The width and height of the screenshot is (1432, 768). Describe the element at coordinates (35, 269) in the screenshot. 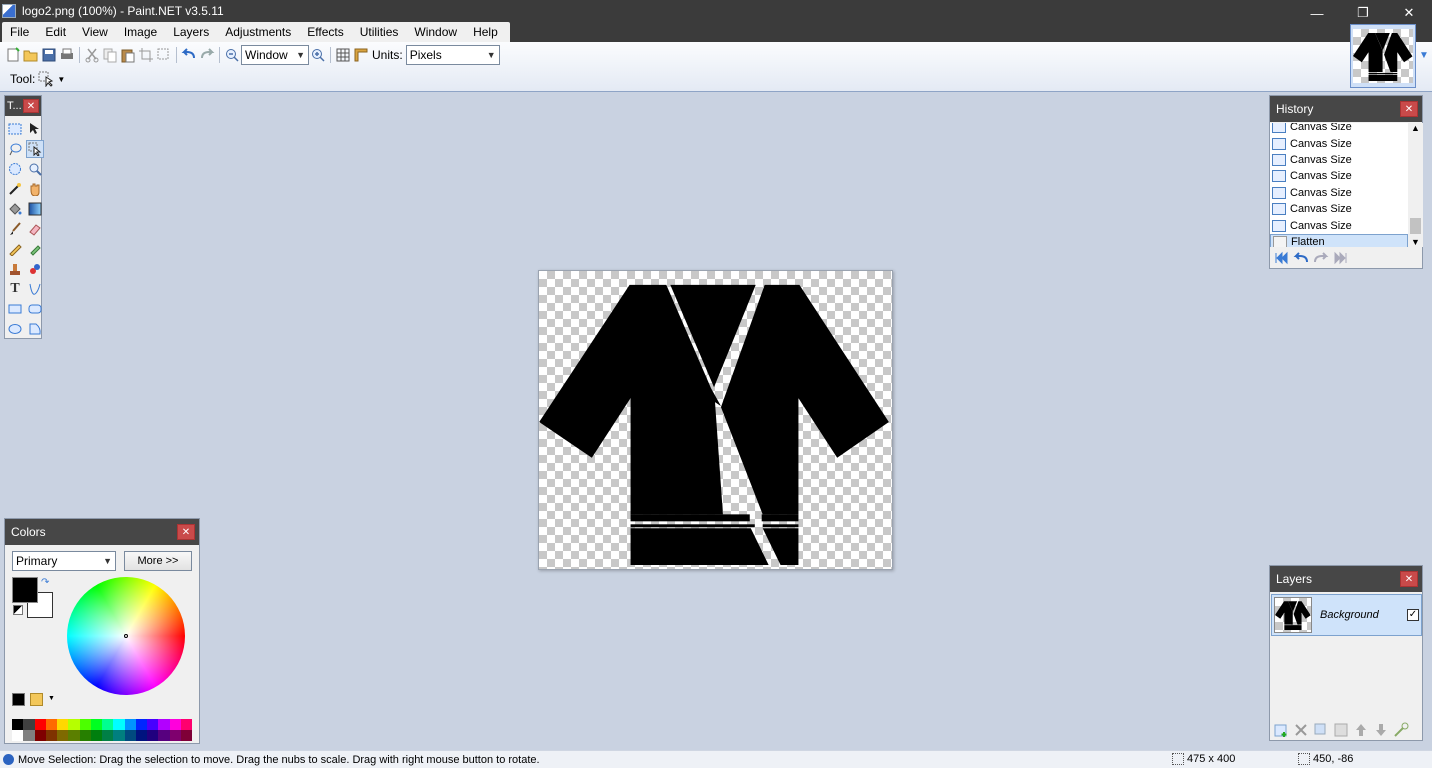

I see `recolor-tool-icon` at that location.